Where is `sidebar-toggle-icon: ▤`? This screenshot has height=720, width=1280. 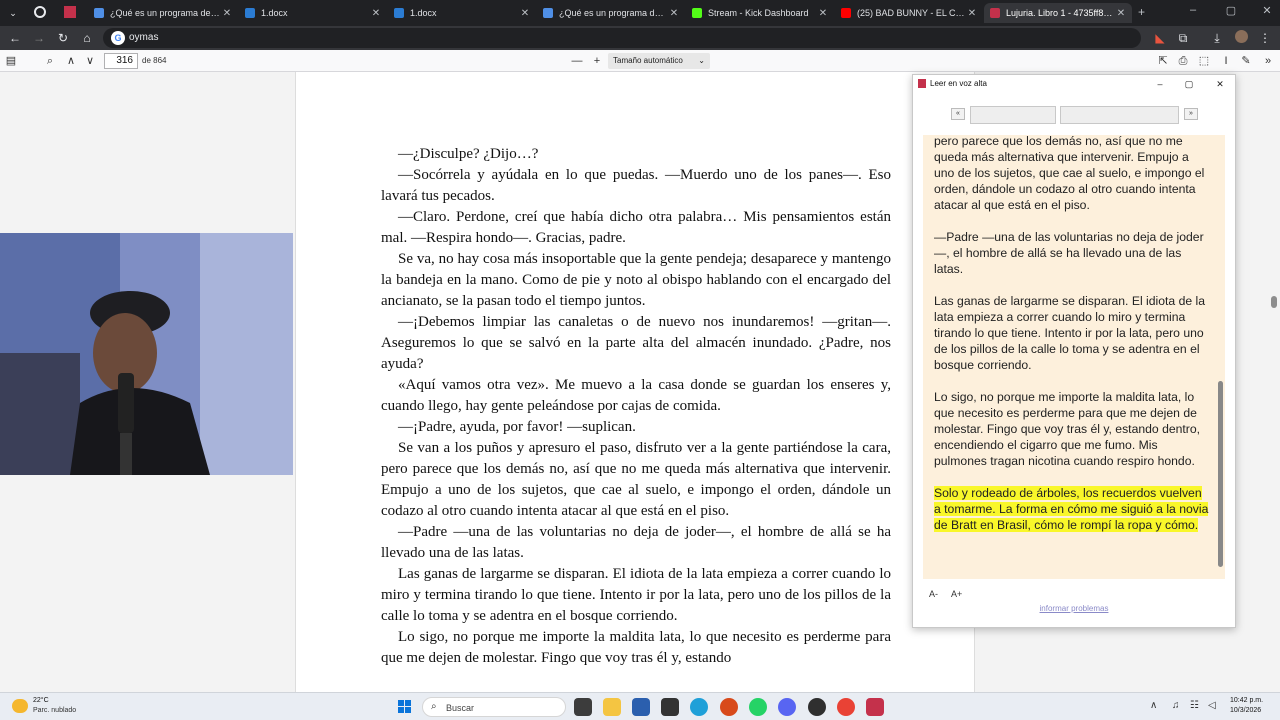
sidebar-toggle-icon: ▤ is located at coordinates (11, 61).